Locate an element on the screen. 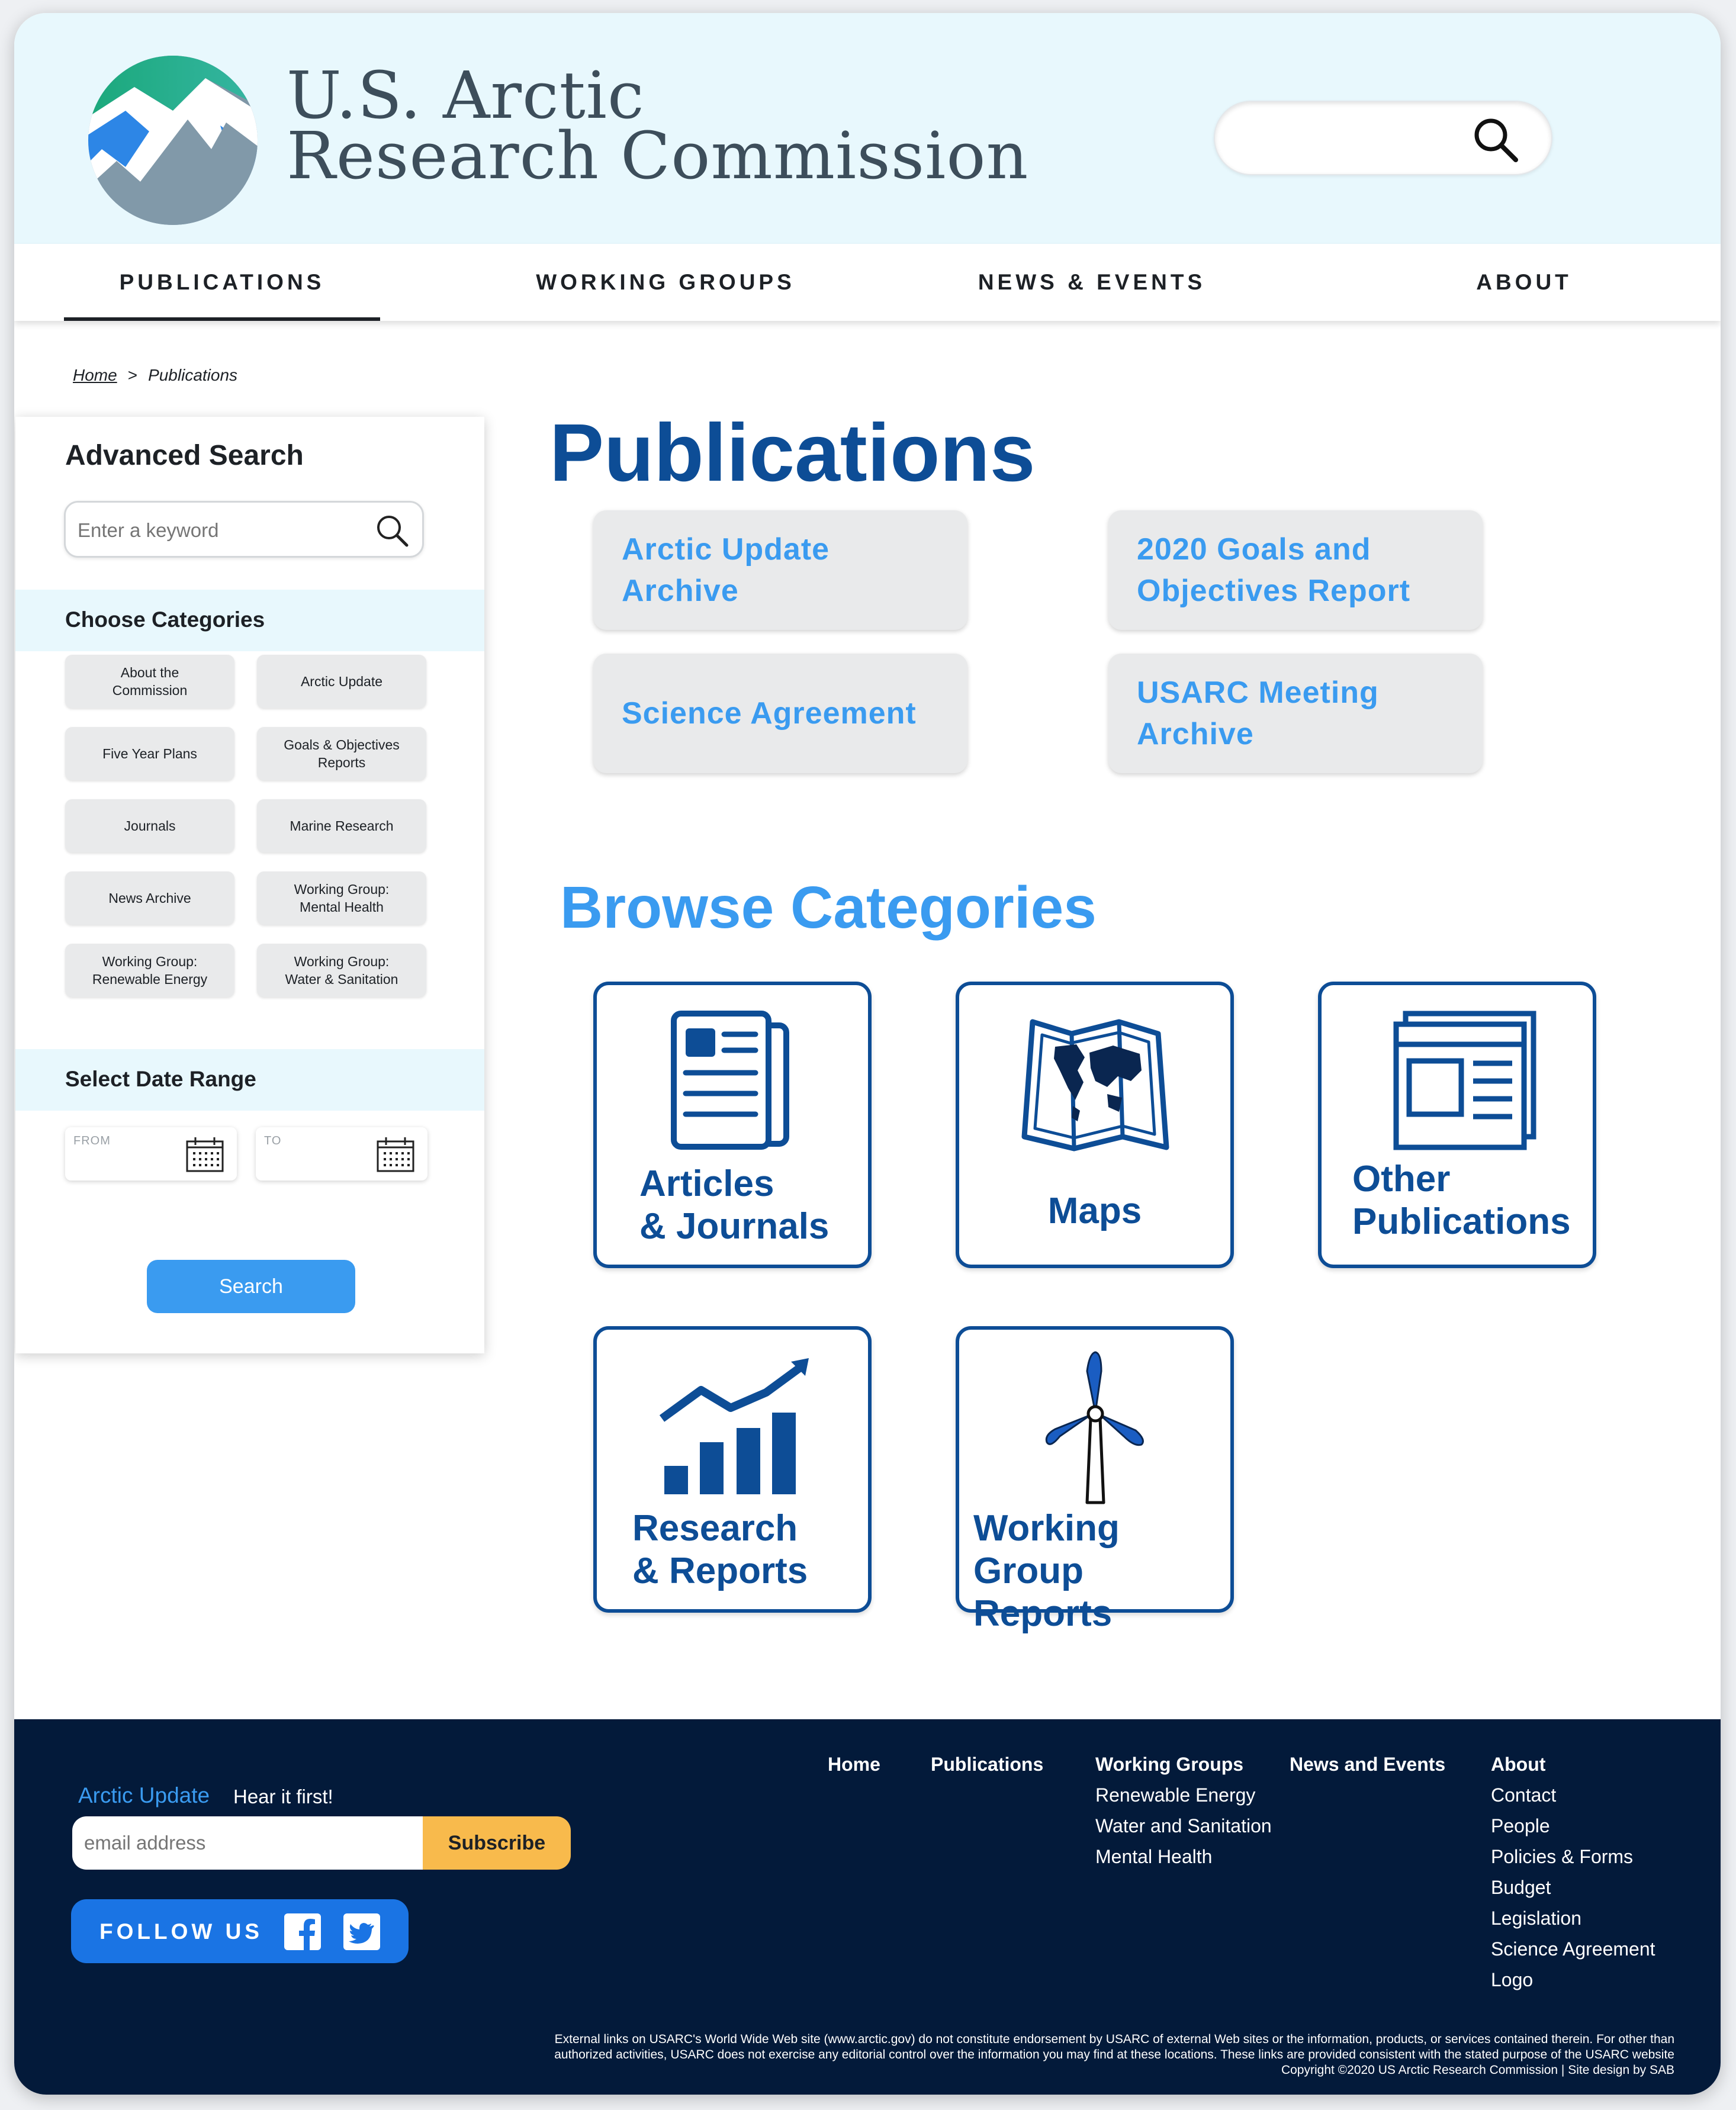 The height and width of the screenshot is (2110, 1736). choose-categories-title: Choose Categories is located at coordinates (165, 619).